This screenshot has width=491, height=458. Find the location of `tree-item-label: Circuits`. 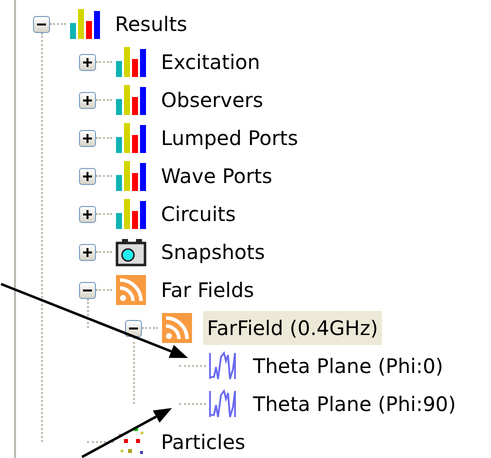

tree-item-label: Circuits is located at coordinates (198, 214).